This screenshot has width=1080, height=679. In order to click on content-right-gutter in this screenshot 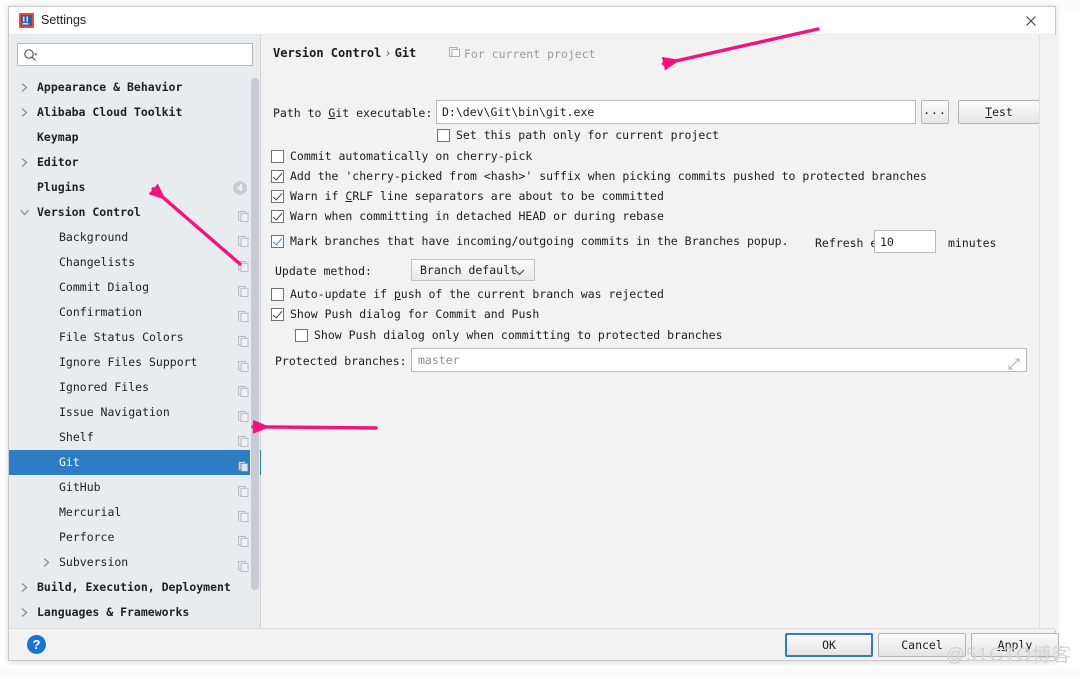, I will do `click(1048, 332)`.